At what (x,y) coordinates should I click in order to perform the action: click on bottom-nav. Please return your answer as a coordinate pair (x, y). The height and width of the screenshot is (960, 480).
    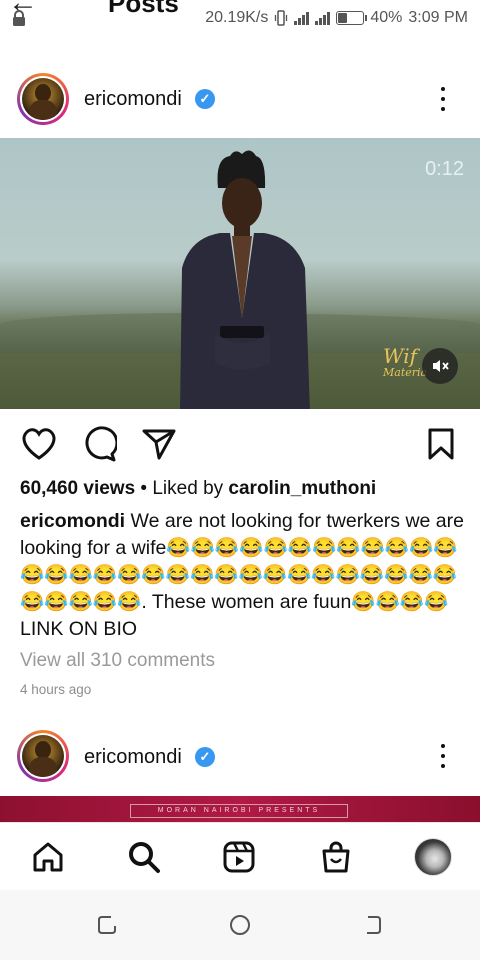
    Looking at the image, I should click on (240, 856).